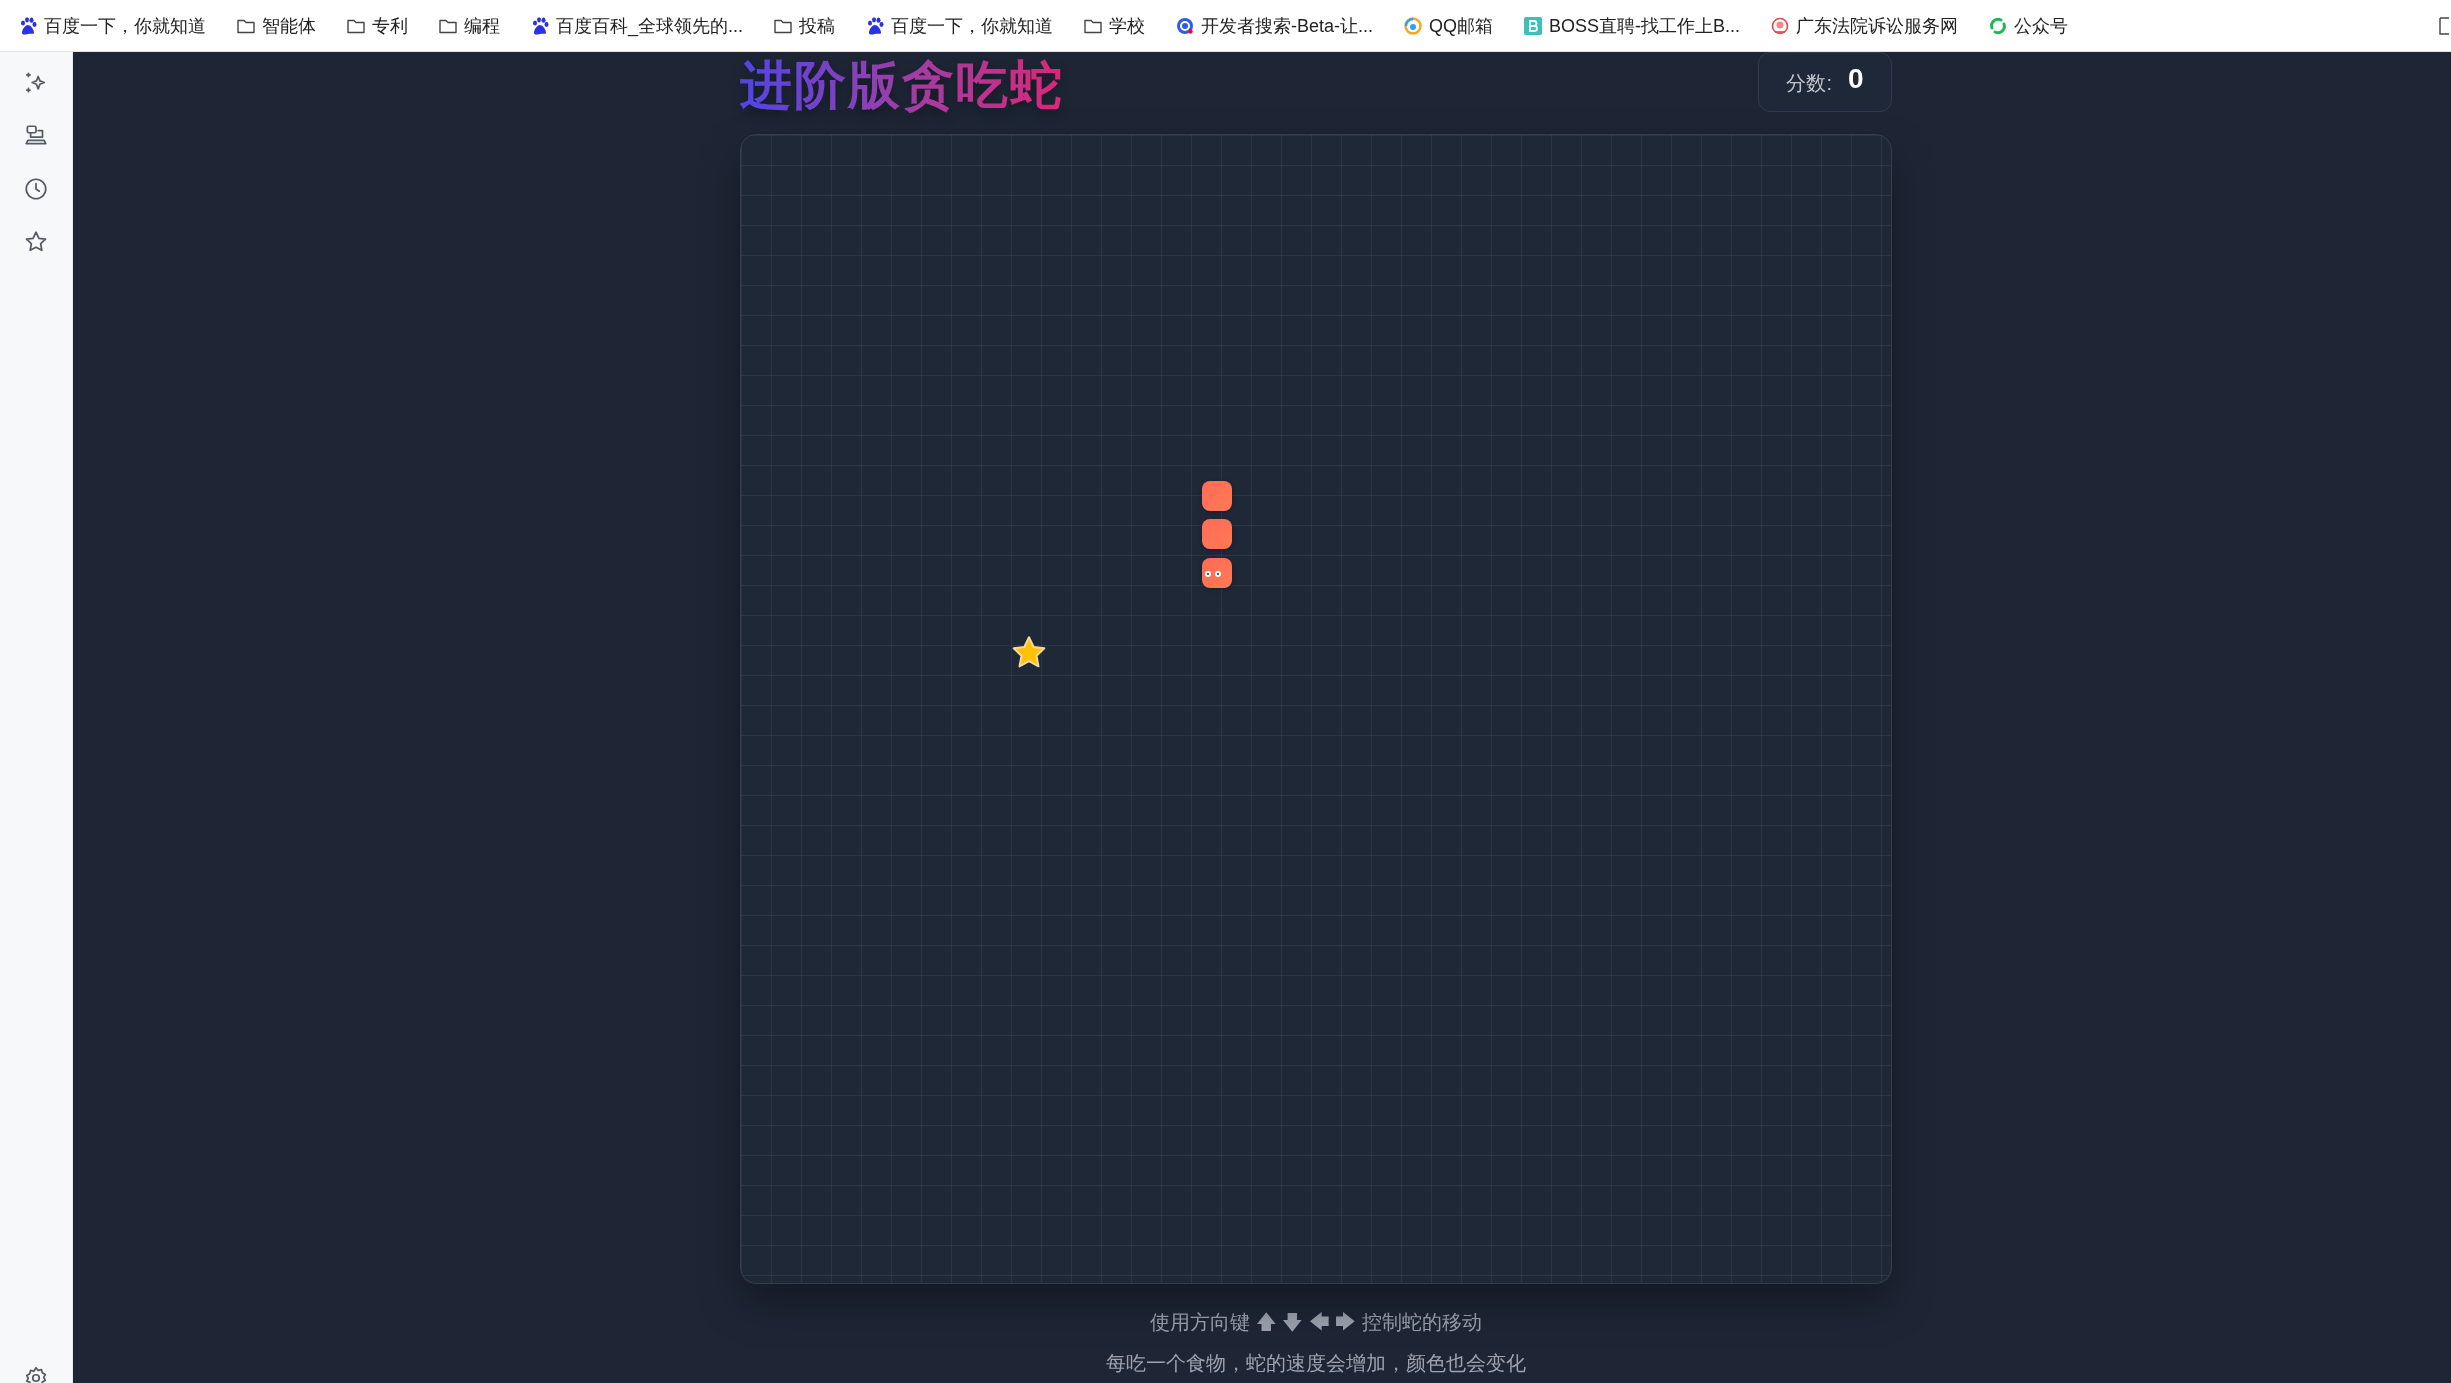 The image size is (2451, 1383). Describe the element at coordinates (1217, 572) in the screenshot. I see `snake-head` at that location.